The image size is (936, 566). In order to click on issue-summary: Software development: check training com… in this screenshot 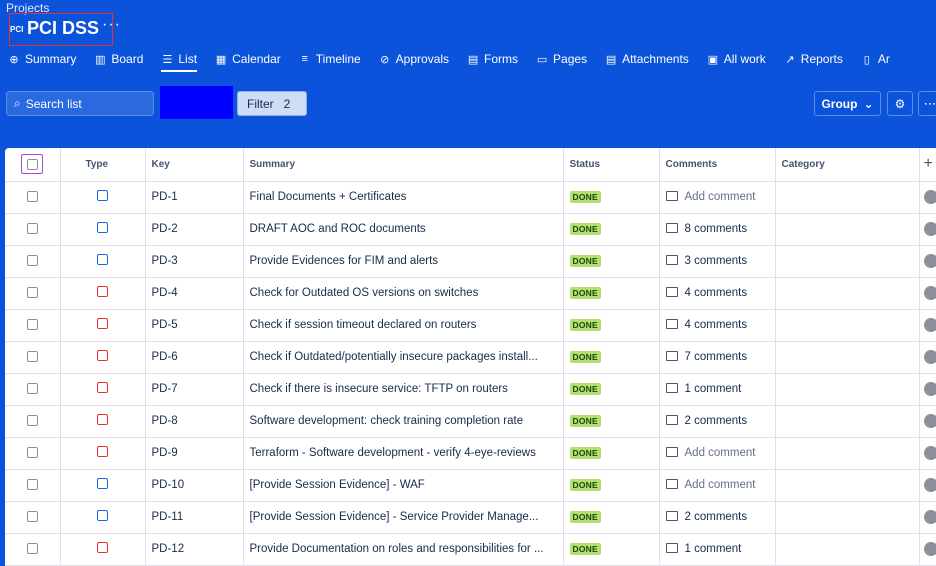, I will do `click(403, 421)`.